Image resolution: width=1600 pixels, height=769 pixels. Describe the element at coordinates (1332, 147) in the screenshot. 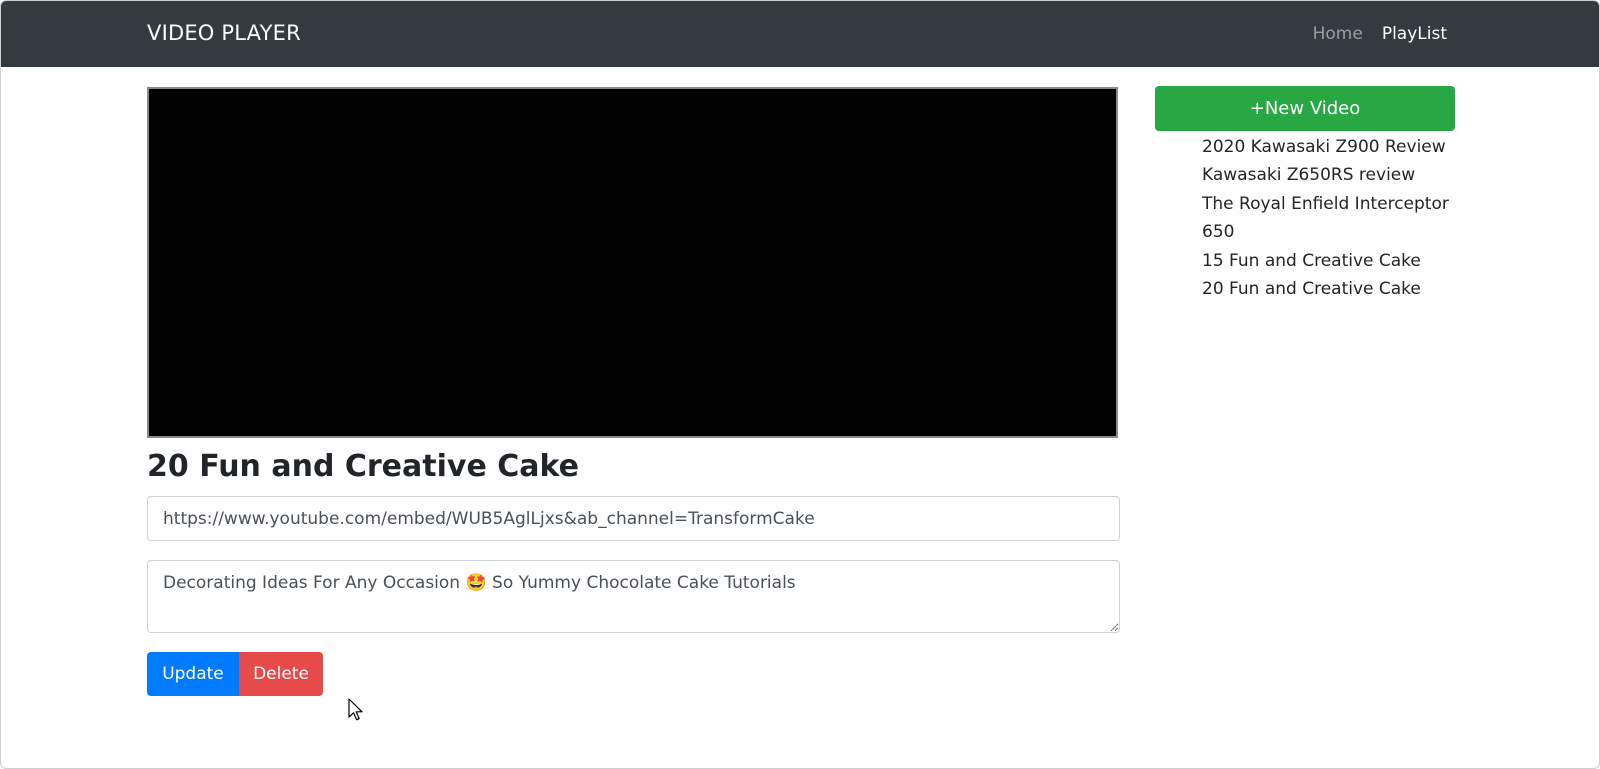

I see `playlist-item: 2020 Kawasaki Z900 Review` at that location.